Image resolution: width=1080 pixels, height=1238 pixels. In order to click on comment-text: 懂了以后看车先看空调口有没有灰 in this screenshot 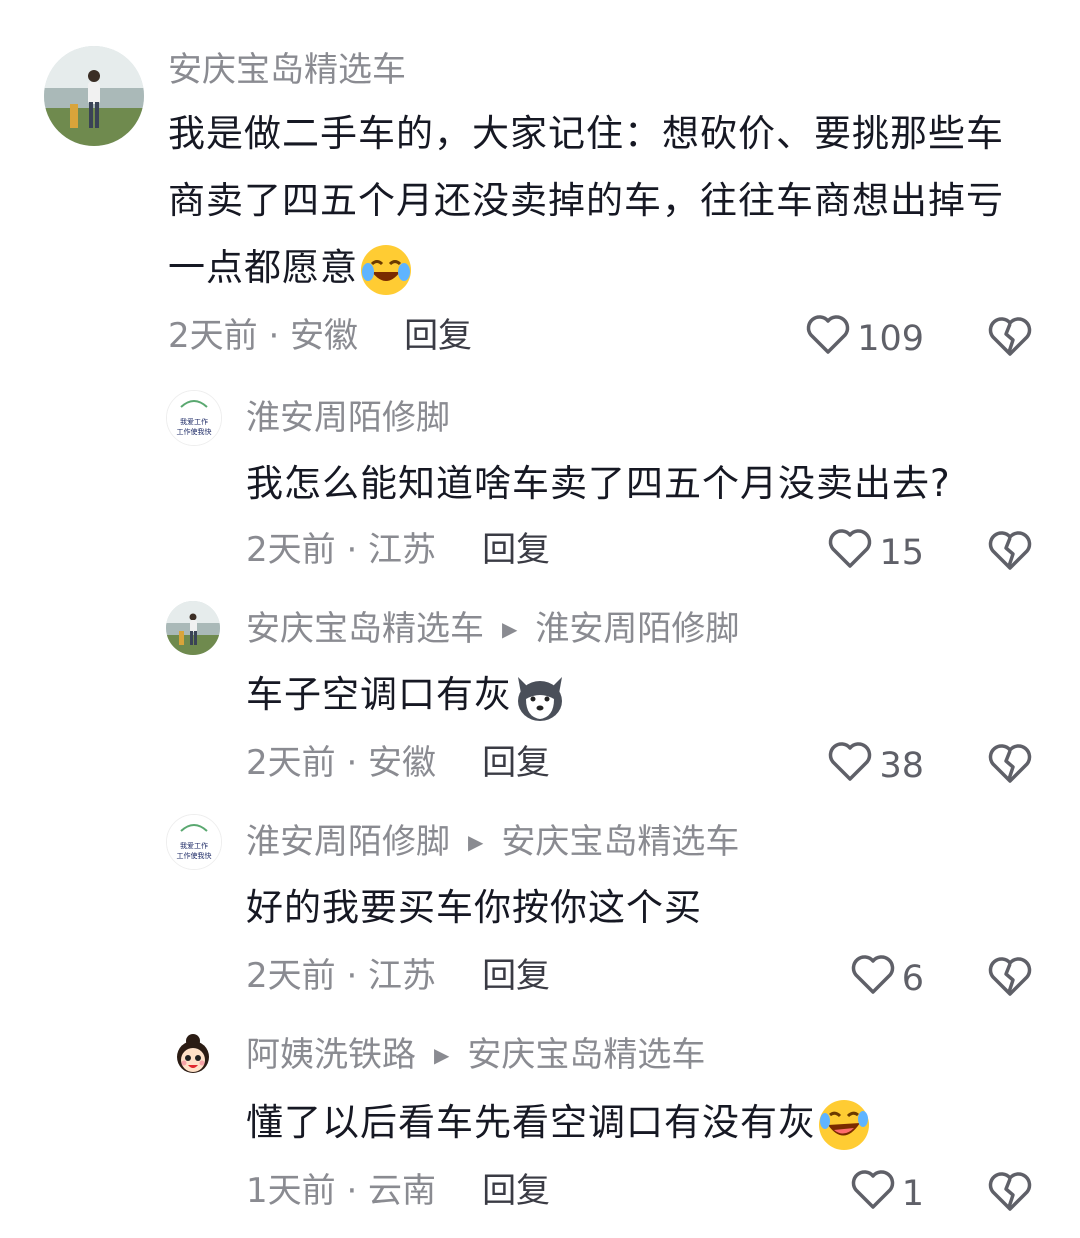, I will do `click(641, 1122)`.